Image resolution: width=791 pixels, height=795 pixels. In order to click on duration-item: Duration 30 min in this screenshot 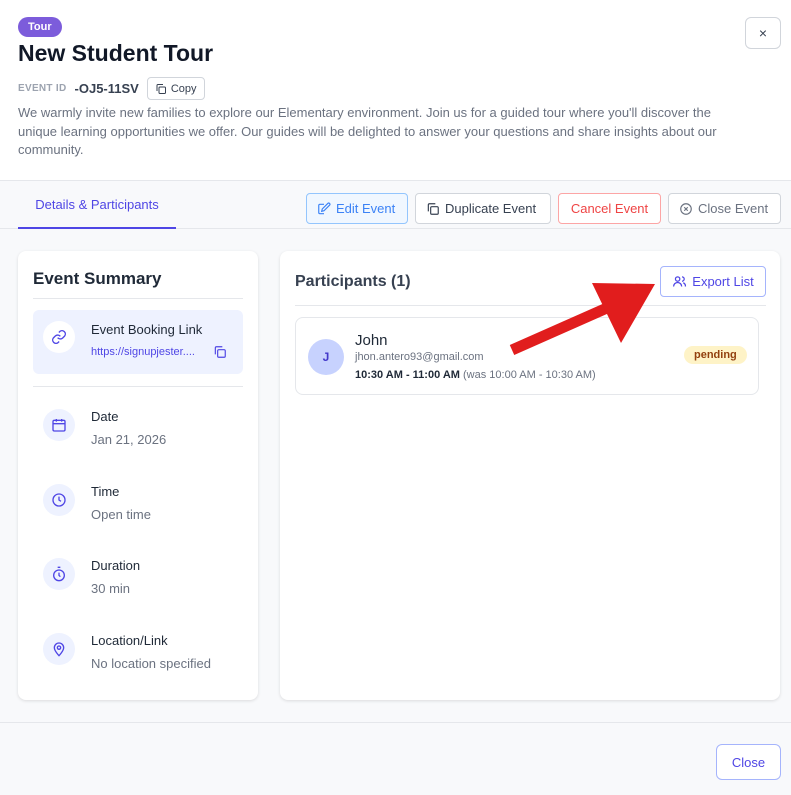, I will do `click(138, 583)`.